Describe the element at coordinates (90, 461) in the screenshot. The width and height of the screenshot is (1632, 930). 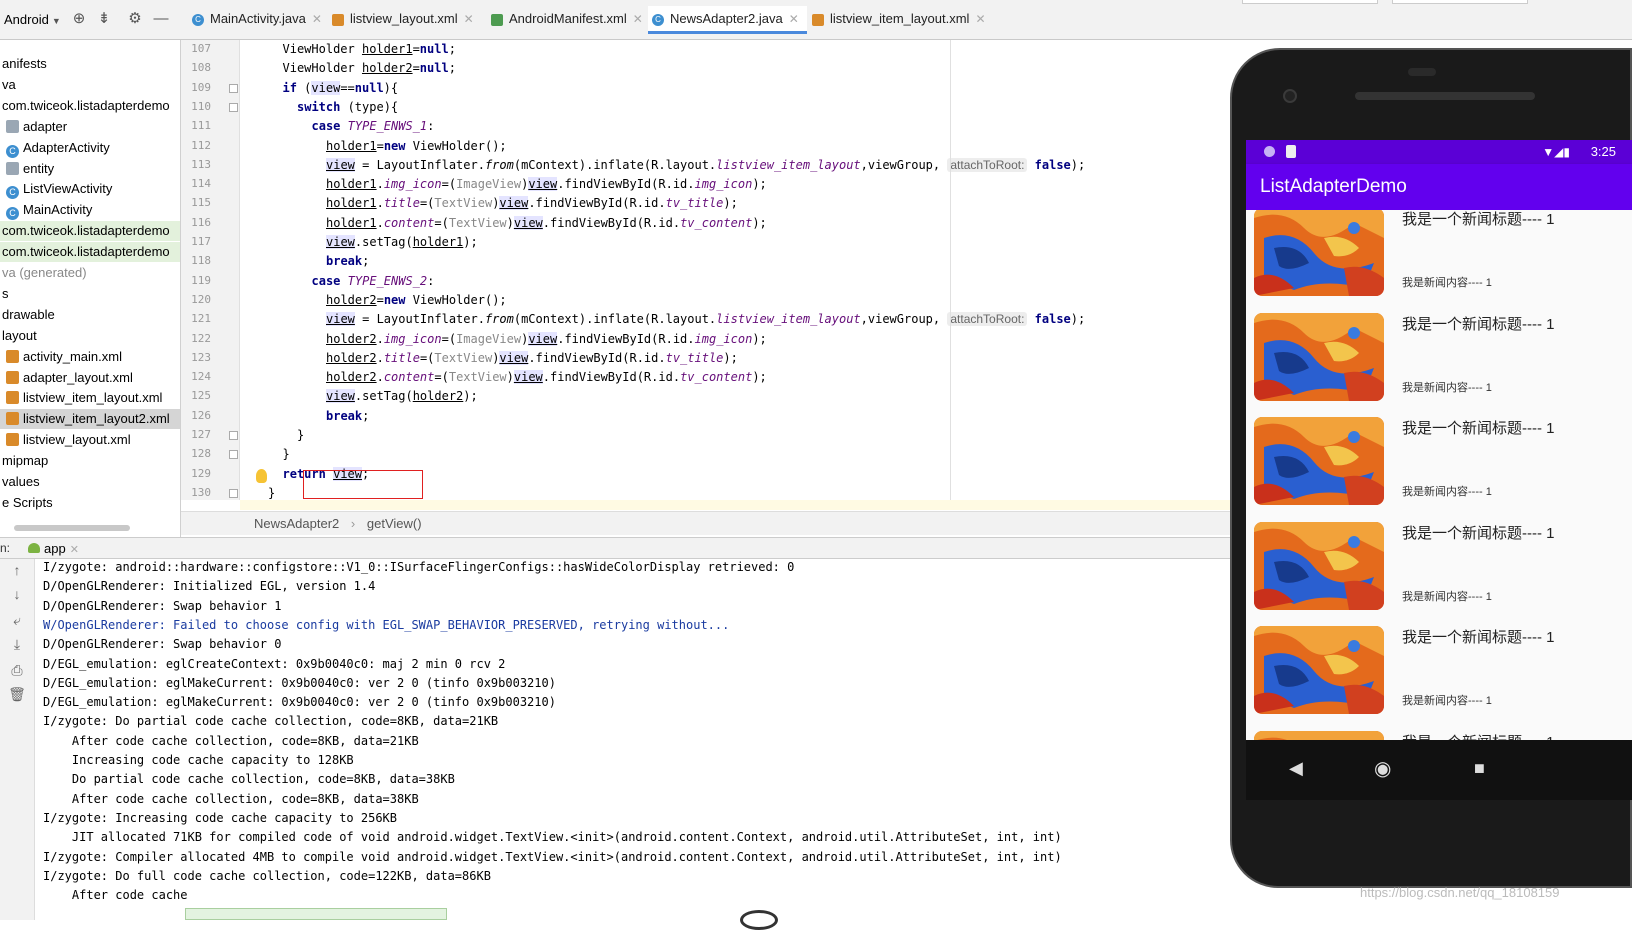
I see `tree-item: mipmap` at that location.